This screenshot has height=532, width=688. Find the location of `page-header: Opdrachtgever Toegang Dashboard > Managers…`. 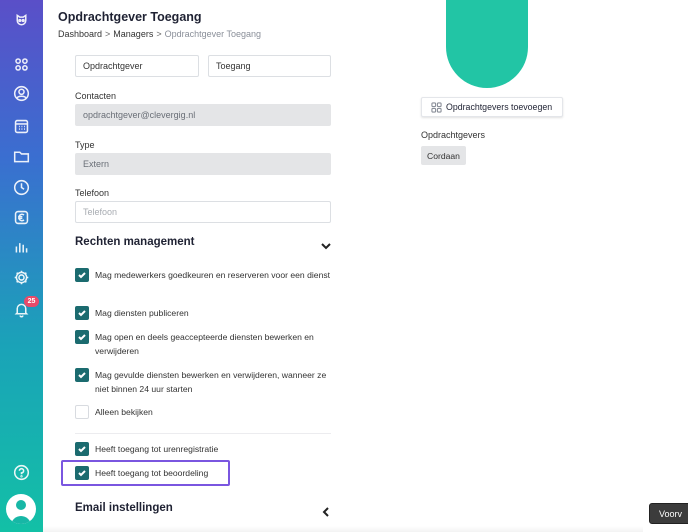

page-header: Opdrachtgever Toegang Dashboard > Managers… is located at coordinates (365, 23).